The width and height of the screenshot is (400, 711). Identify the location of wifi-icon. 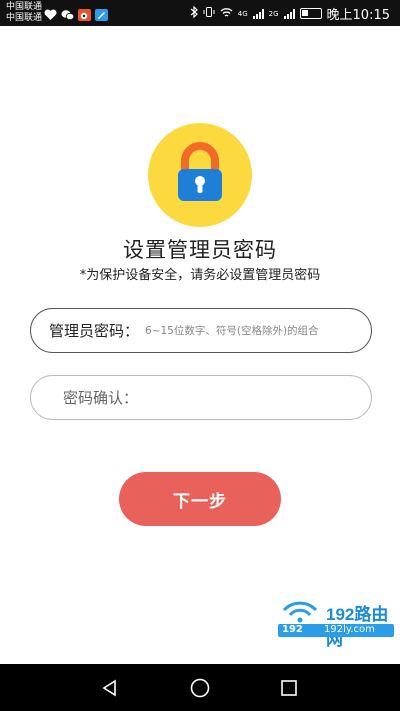
(226, 14).